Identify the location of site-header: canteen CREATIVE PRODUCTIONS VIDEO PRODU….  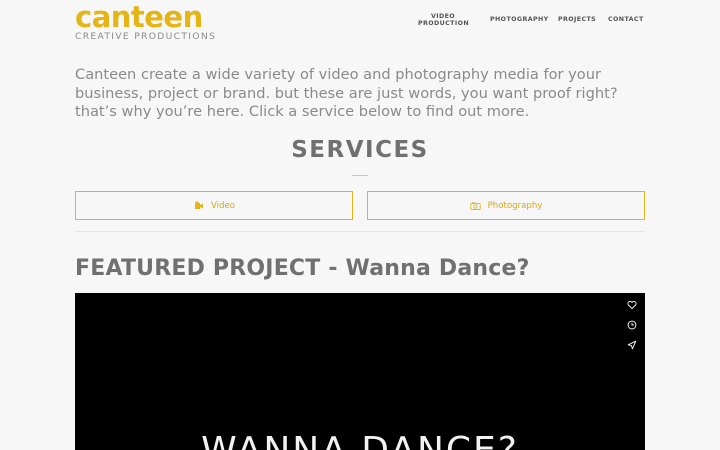
(360, 25).